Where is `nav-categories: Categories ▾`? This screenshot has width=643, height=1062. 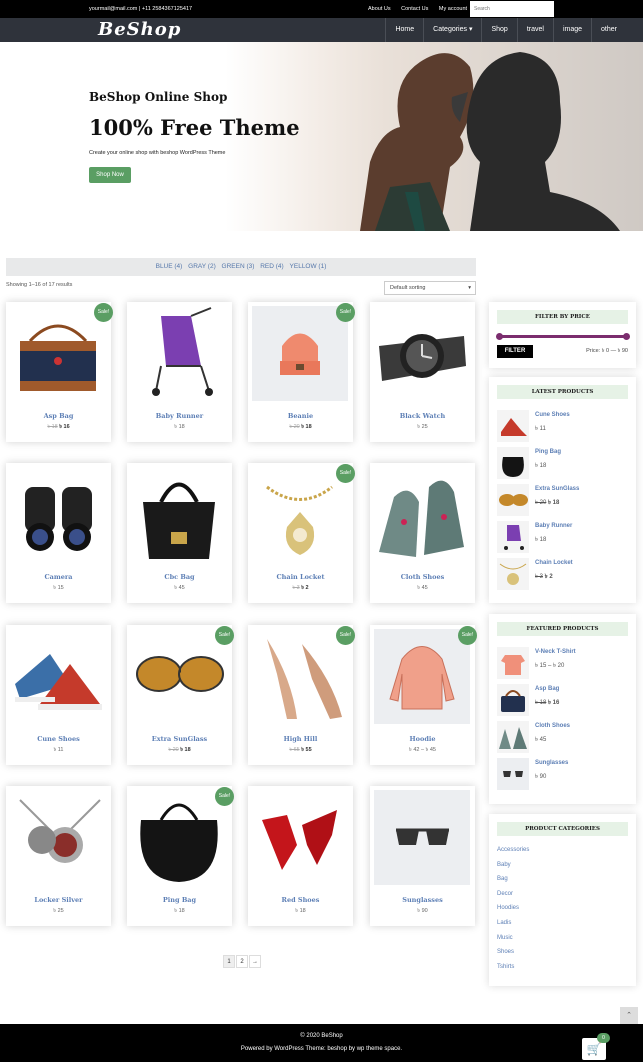 nav-categories: Categories ▾ is located at coordinates (452, 30).